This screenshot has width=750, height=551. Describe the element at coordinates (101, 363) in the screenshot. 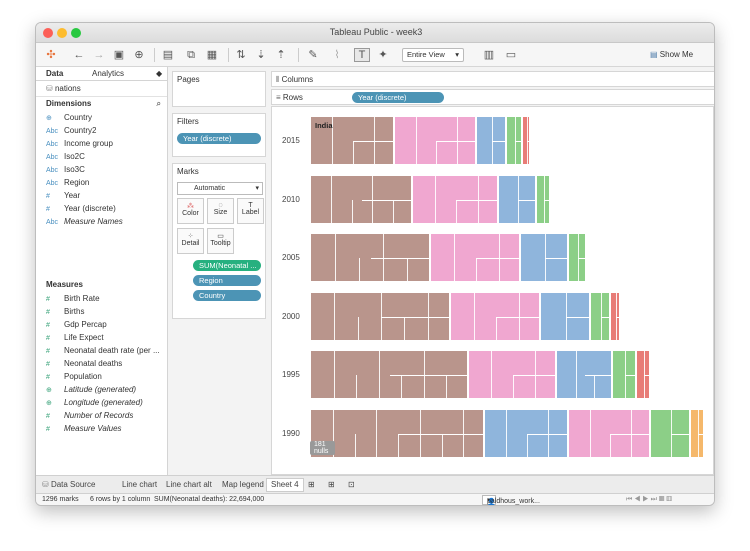

I see `field-item: # Neonatal deaths` at that location.